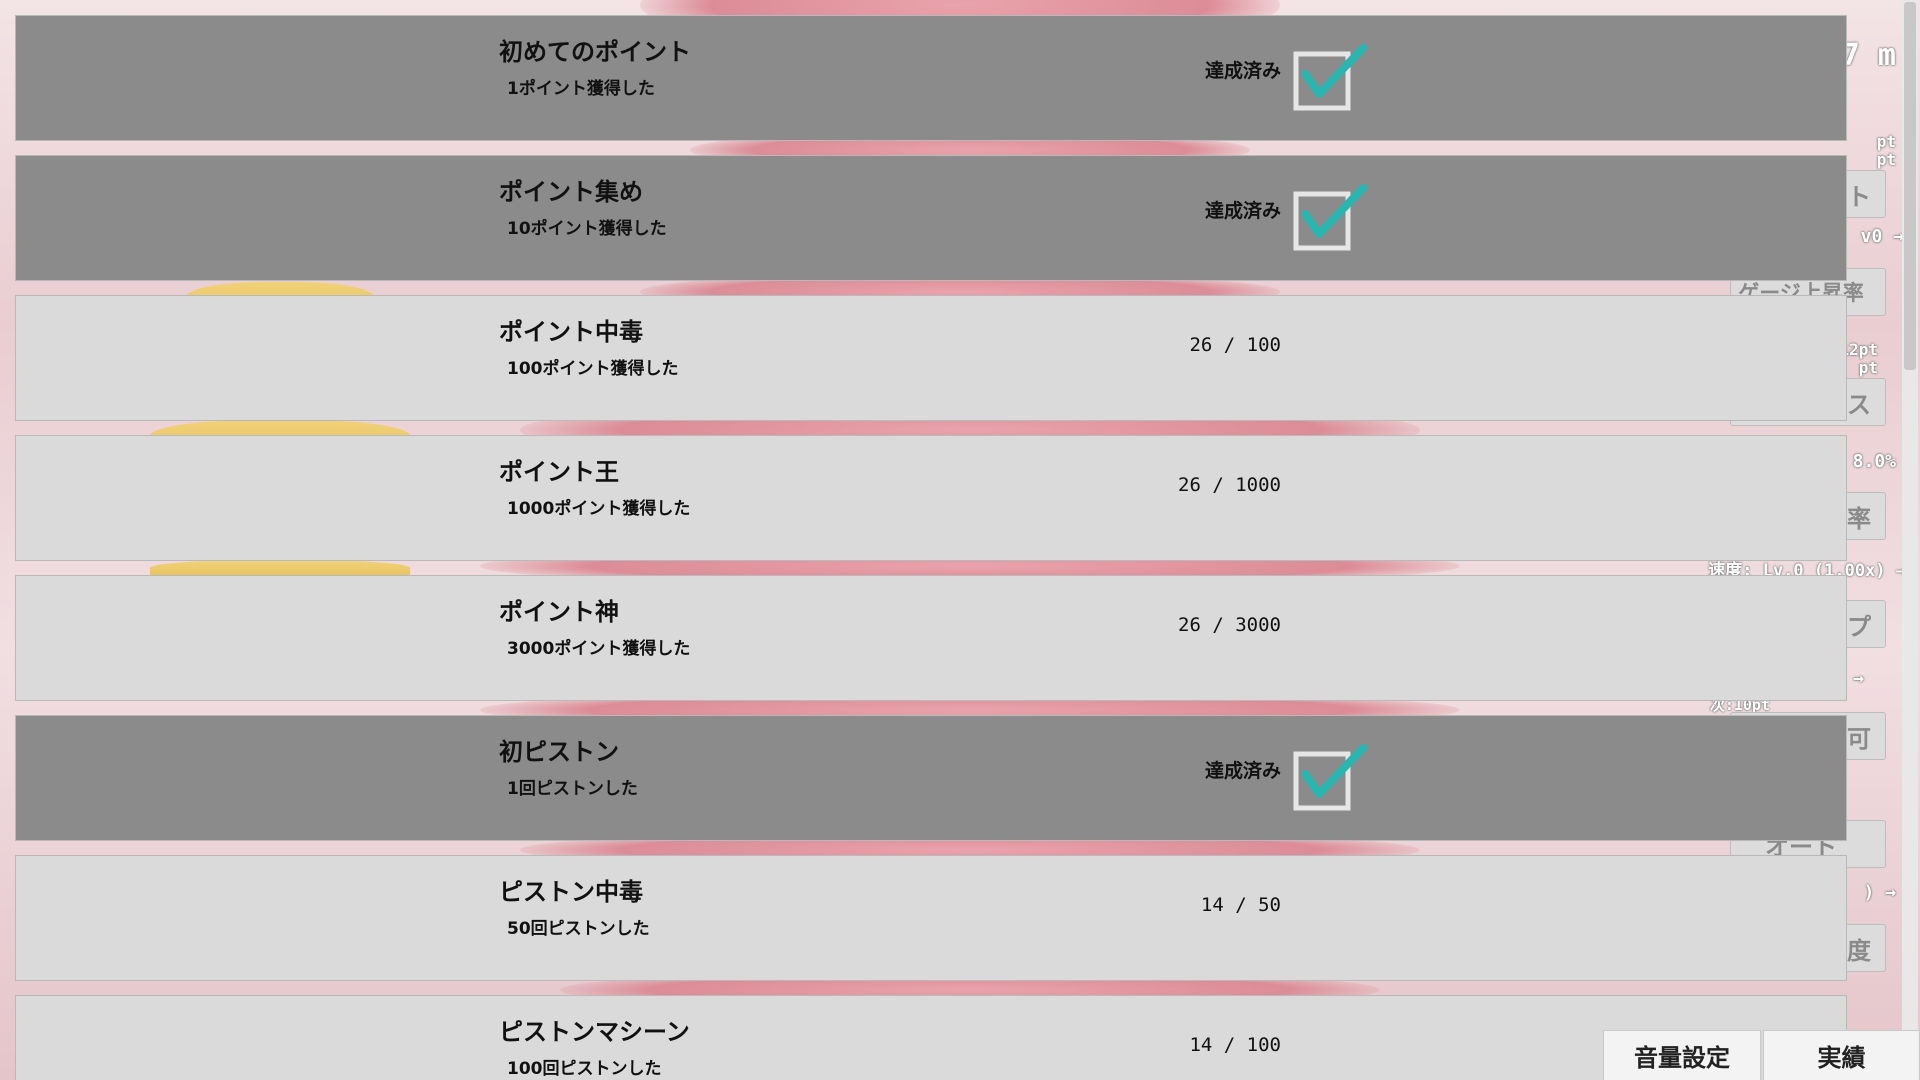 The image size is (1920, 1080). I want to click on achievement-description: 10ポイント獲得した, so click(587, 229).